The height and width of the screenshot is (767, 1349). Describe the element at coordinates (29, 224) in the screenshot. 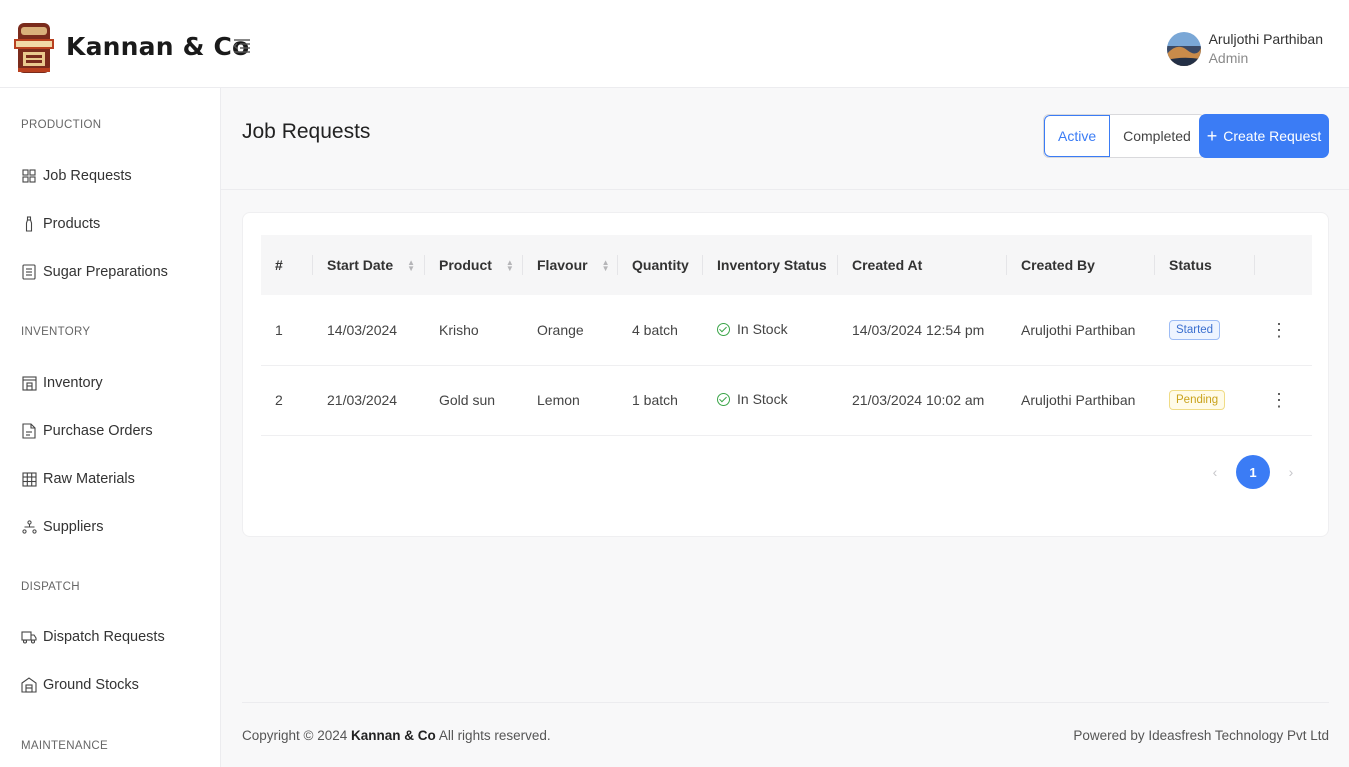

I see `bottle-icon` at that location.